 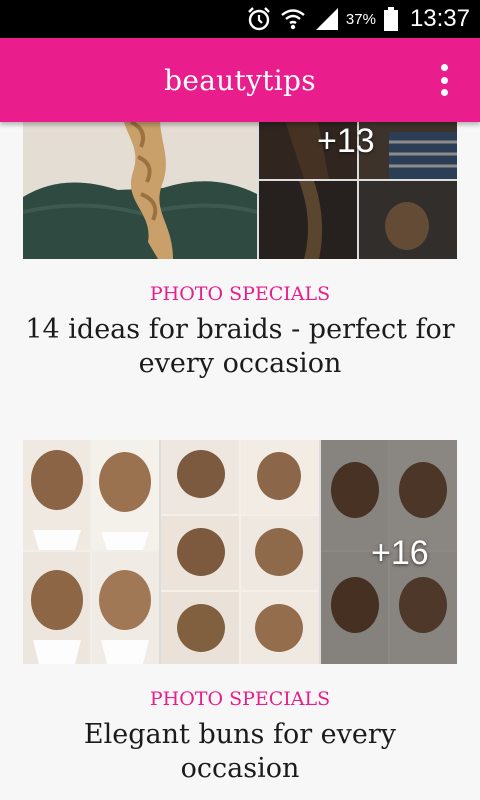 I want to click on clock: 13:37, so click(x=439, y=18).